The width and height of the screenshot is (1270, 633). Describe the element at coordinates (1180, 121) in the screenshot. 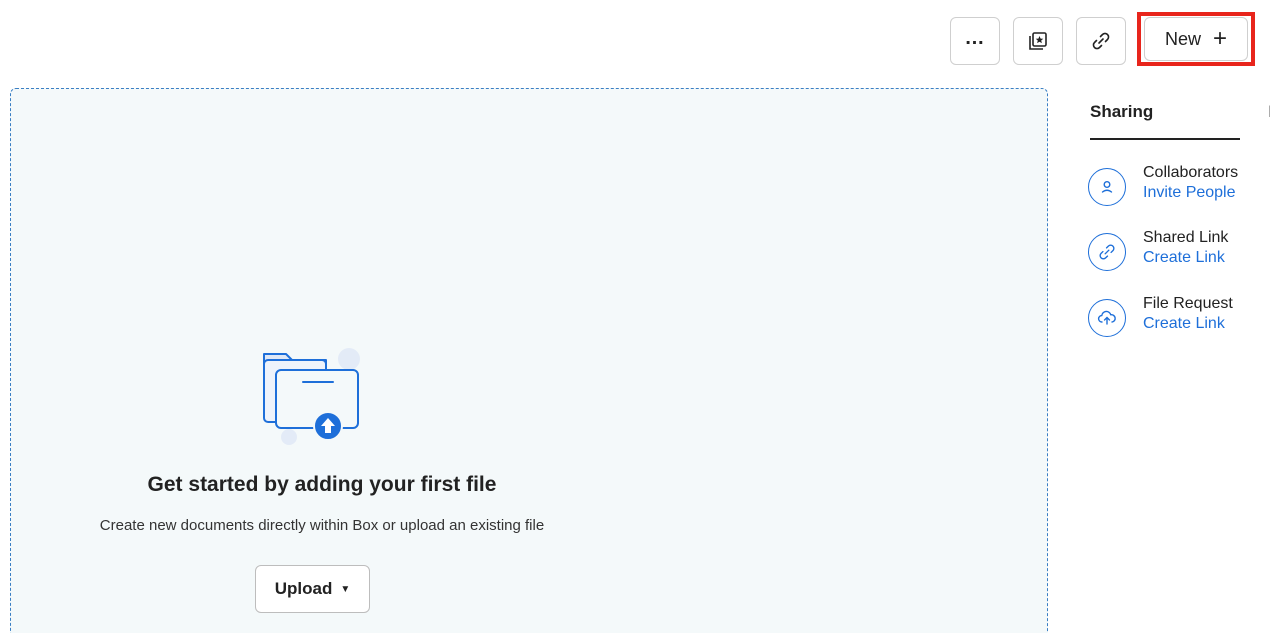

I see `sidebar-tabs: Sharing De` at that location.